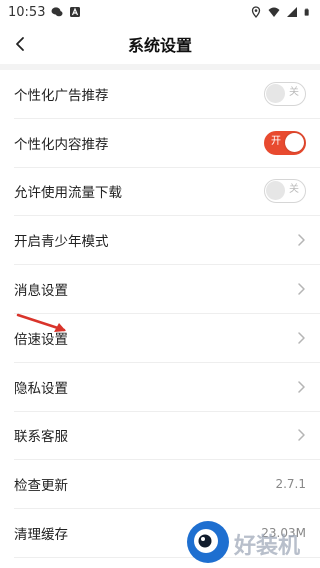  What do you see at coordinates (167, 94) in the screenshot?
I see `settings-row-personalized-ads: 个性化广告推荐 关` at bounding box center [167, 94].